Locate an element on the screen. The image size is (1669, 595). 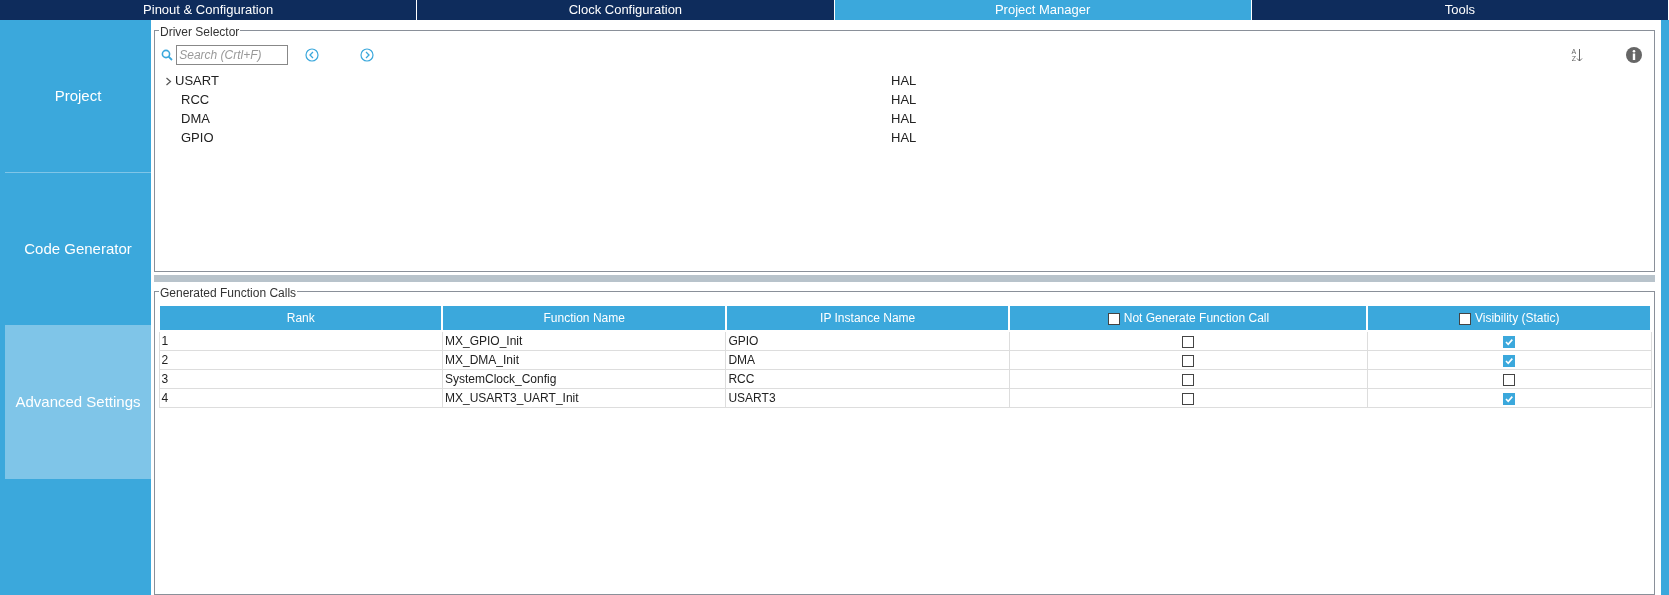
forward-button is located at coordinates (366, 55).